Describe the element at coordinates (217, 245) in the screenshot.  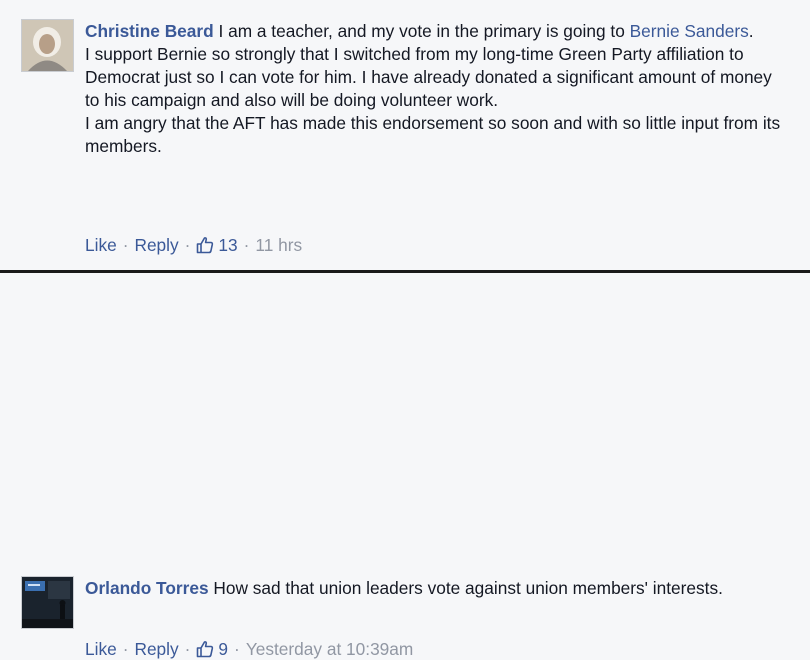
I see `like-count: 13` at that location.